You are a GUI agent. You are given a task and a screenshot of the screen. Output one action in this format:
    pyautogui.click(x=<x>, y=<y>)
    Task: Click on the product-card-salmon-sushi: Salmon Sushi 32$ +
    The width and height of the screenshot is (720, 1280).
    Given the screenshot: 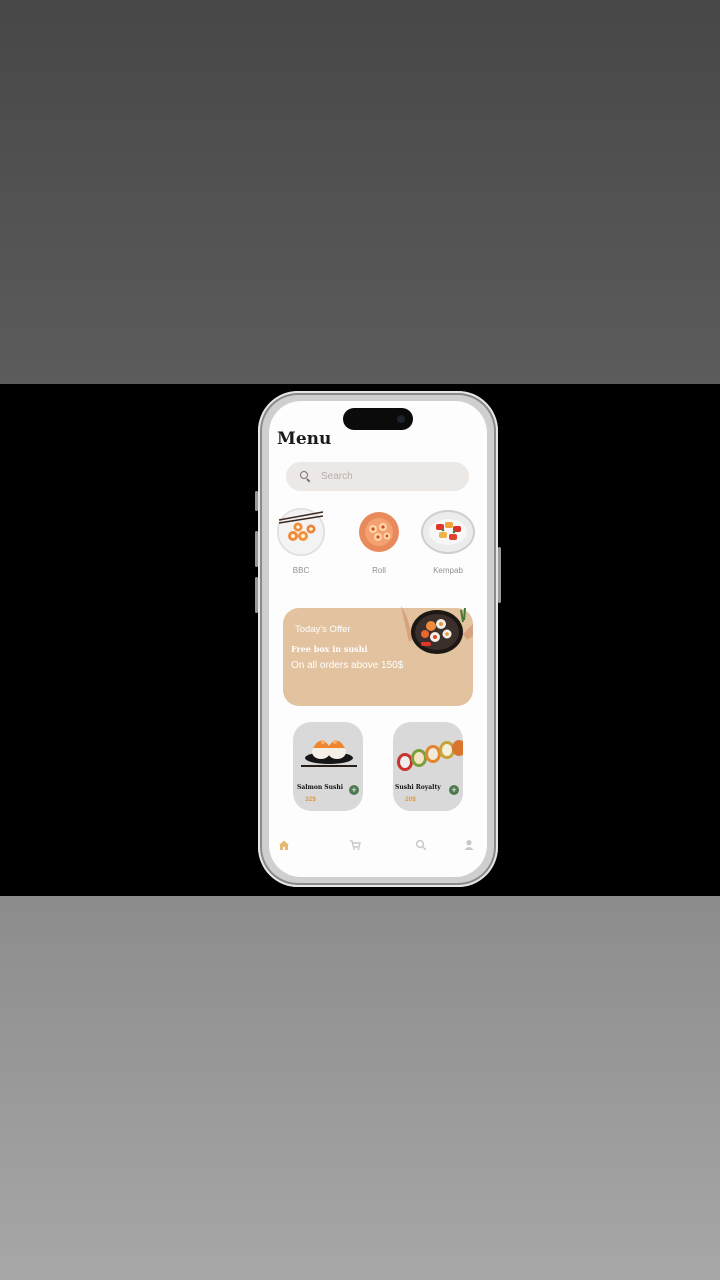 What is the action you would take?
    pyautogui.click(x=328, y=766)
    